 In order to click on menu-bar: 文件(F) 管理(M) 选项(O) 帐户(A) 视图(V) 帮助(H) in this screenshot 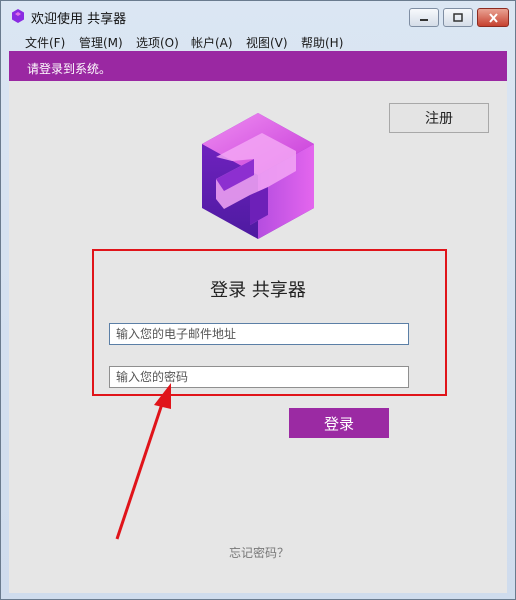, I will do `click(258, 41)`.